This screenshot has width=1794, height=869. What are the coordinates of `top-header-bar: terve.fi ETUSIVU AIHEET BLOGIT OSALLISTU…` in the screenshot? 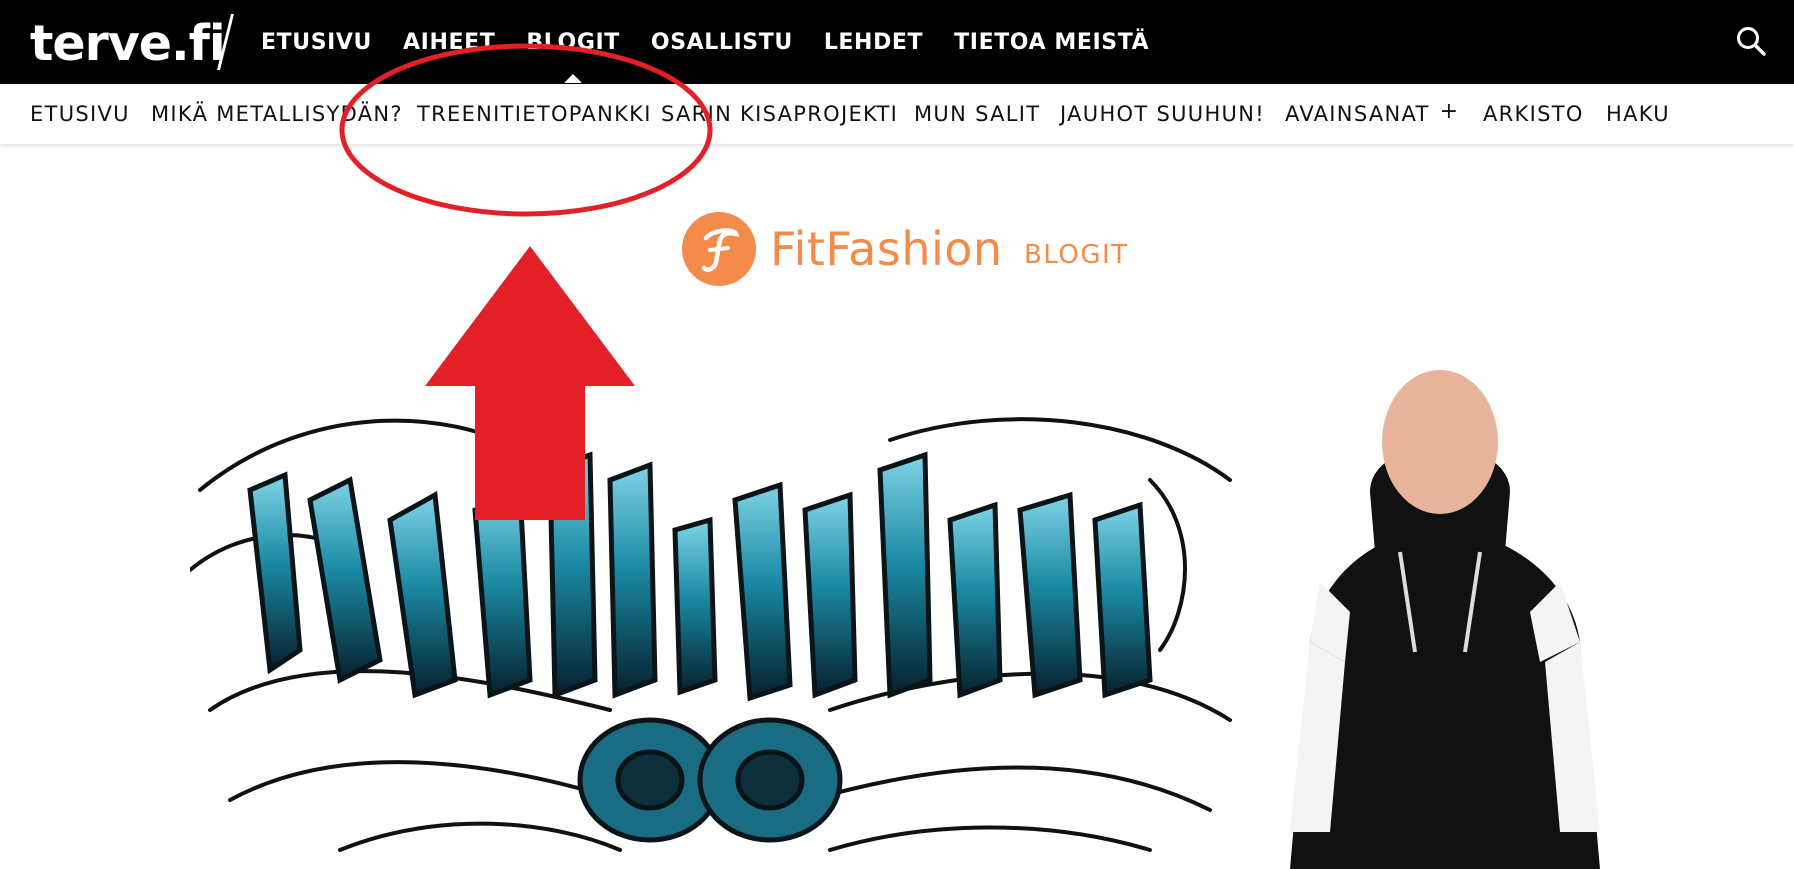 It's located at (897, 42).